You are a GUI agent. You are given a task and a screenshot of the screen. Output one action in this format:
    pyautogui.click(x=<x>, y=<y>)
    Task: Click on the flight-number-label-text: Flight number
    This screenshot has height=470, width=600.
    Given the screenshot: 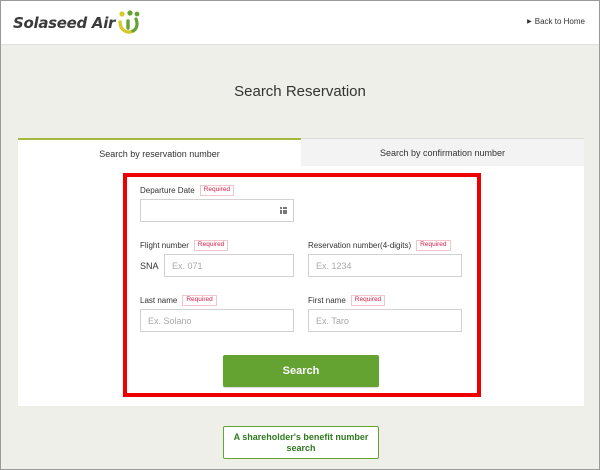 What is the action you would take?
    pyautogui.click(x=164, y=245)
    